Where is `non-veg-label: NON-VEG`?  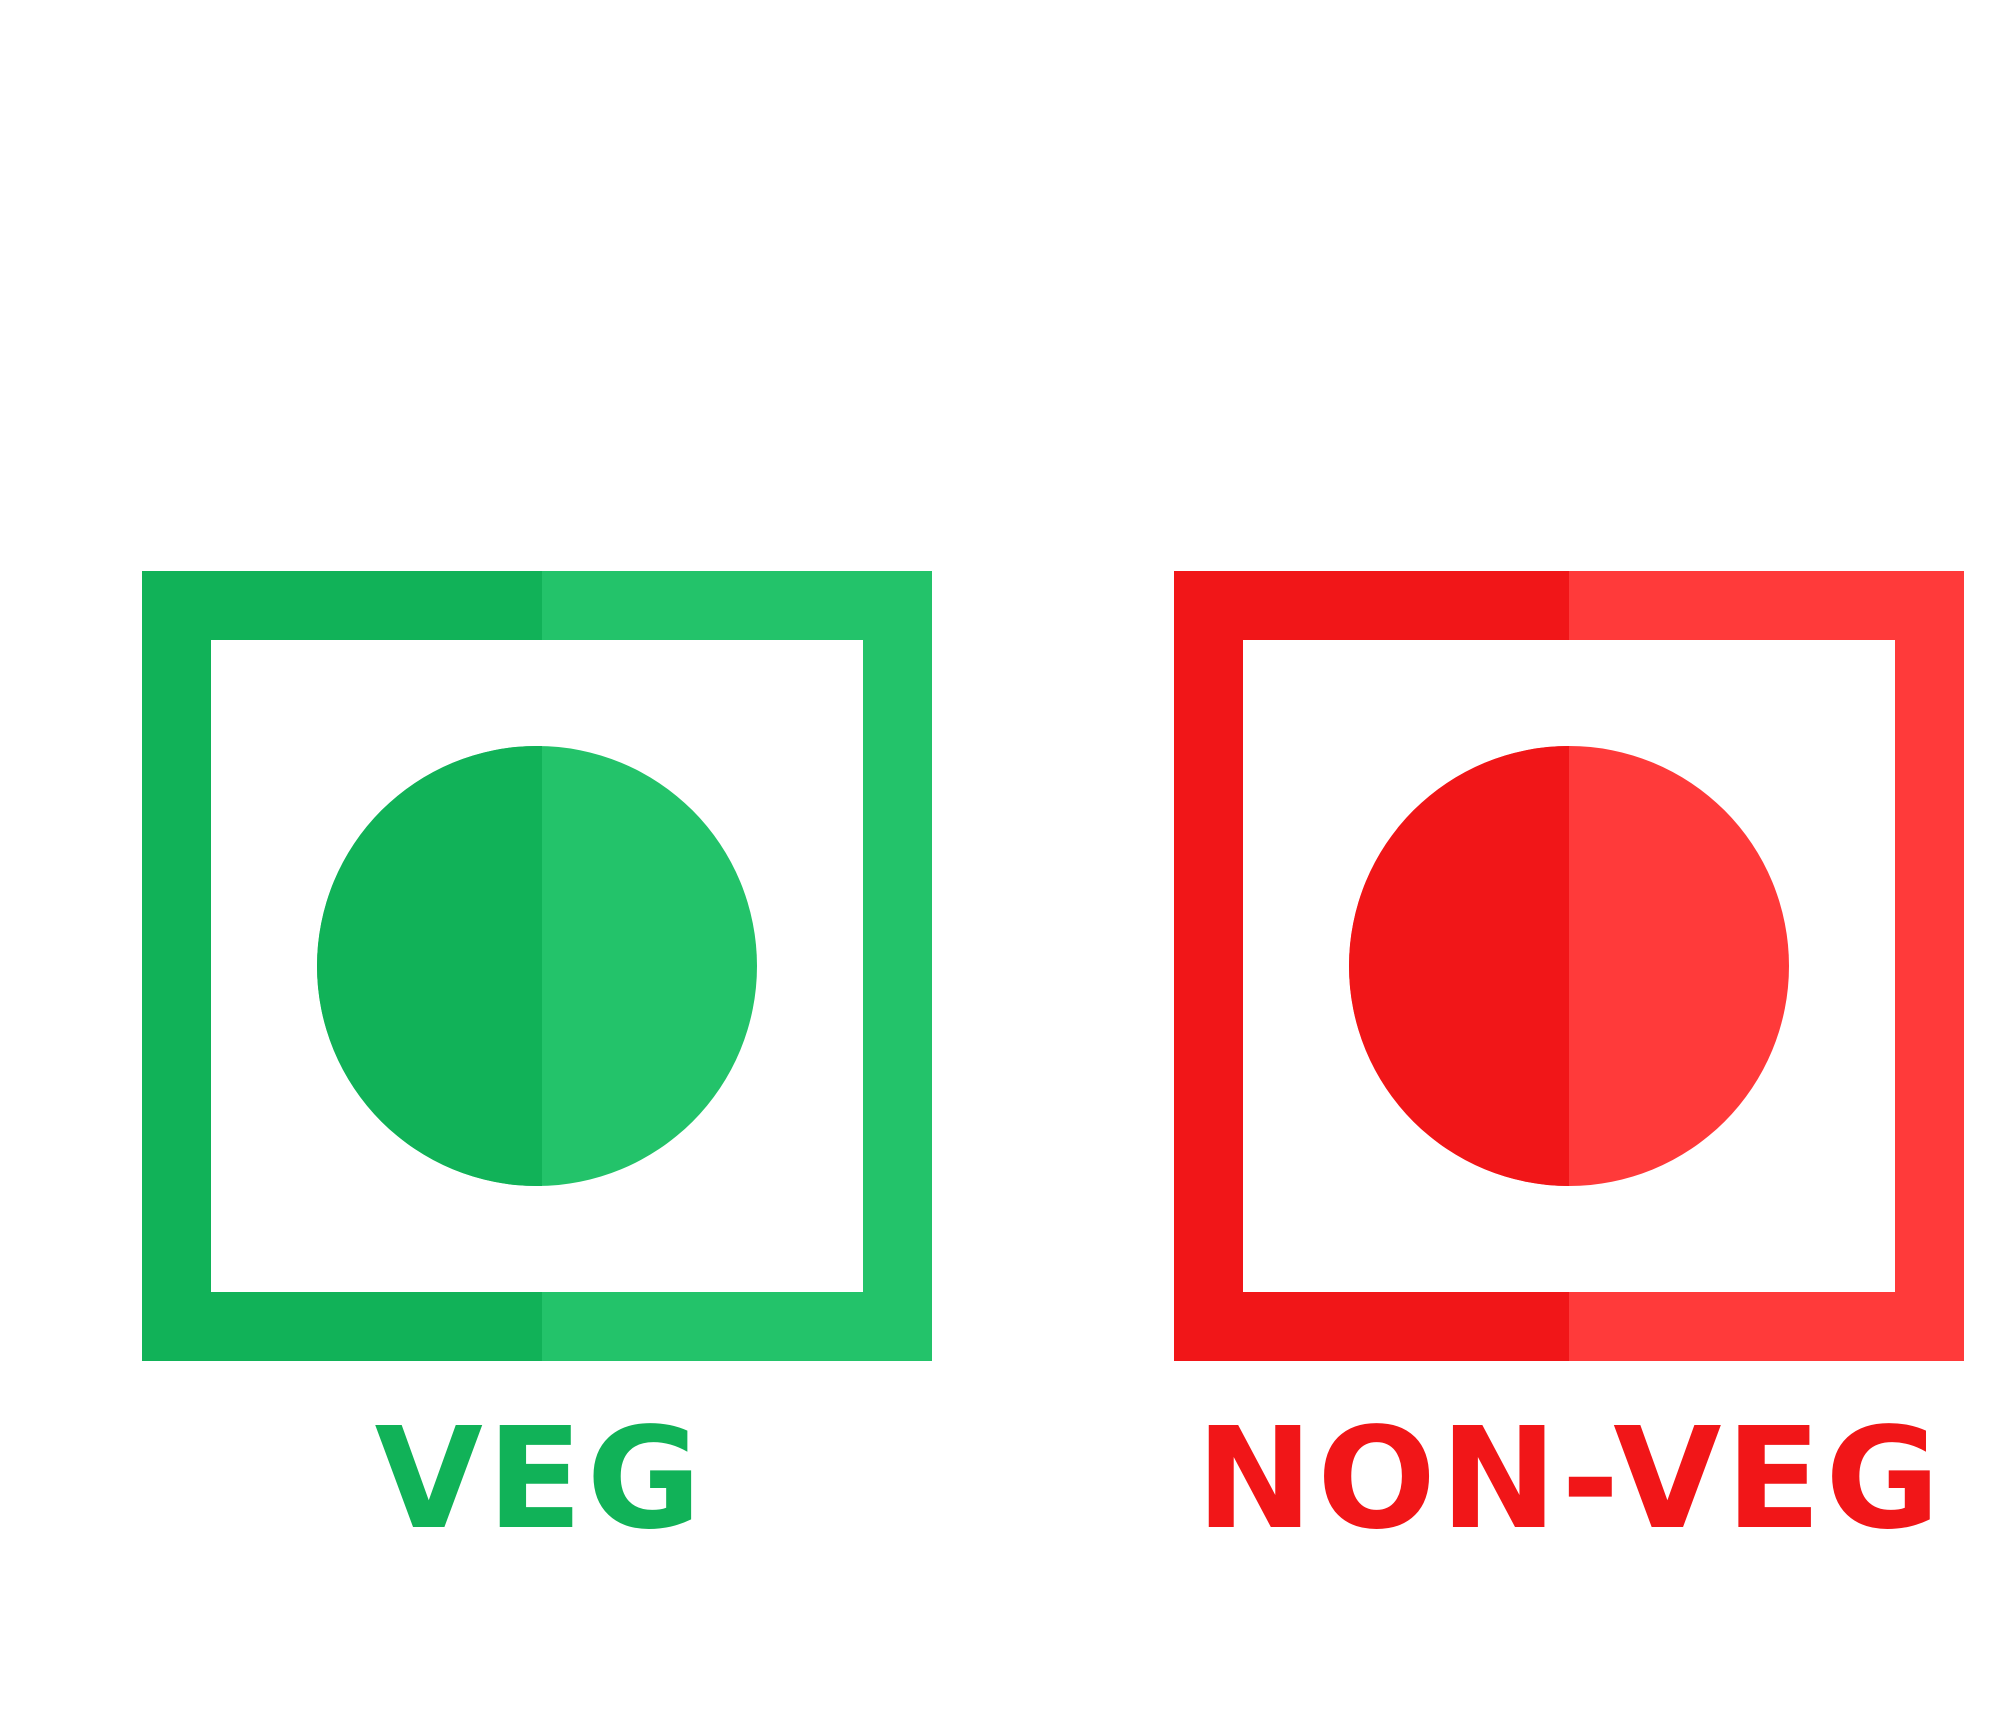
non-veg-label: NON-VEG is located at coordinates (1570, 1479).